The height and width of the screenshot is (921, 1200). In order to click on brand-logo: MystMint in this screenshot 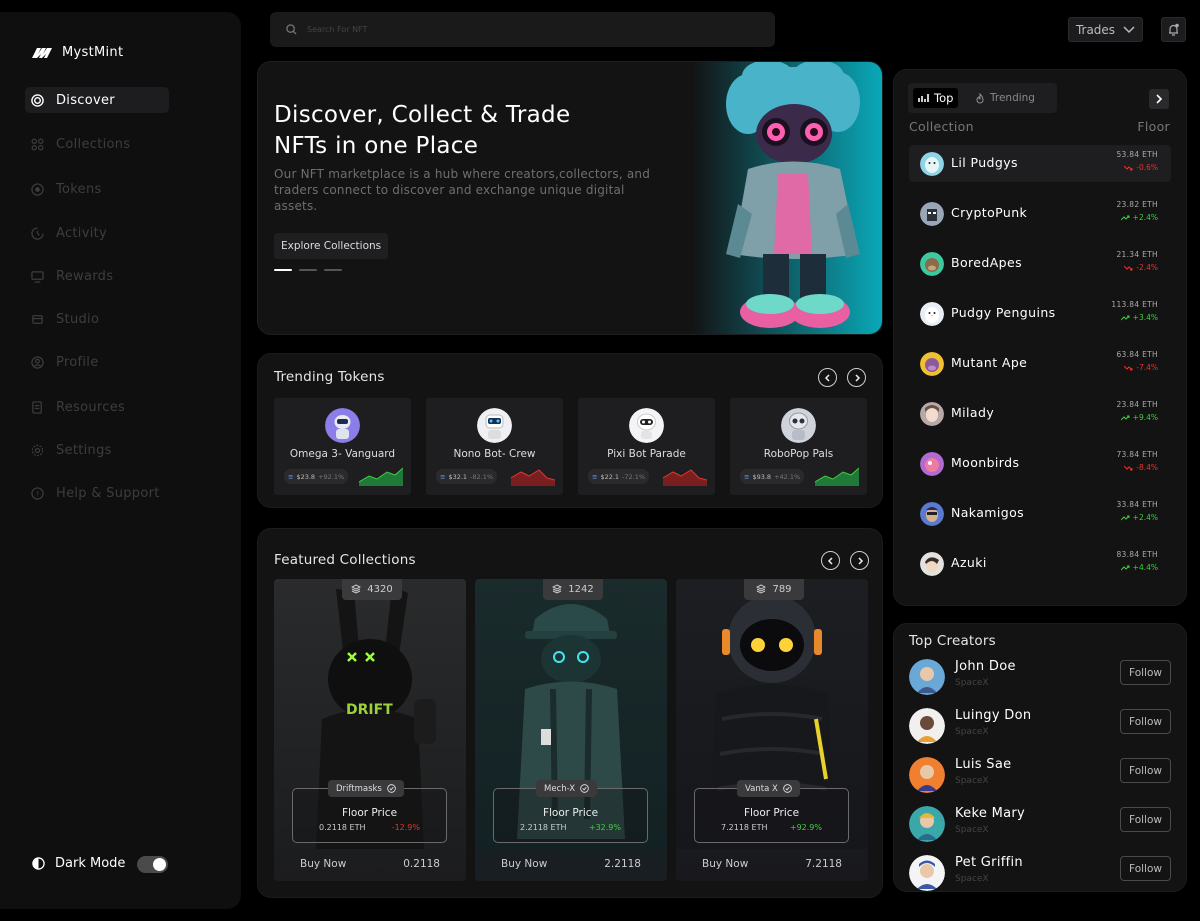, I will do `click(77, 52)`.